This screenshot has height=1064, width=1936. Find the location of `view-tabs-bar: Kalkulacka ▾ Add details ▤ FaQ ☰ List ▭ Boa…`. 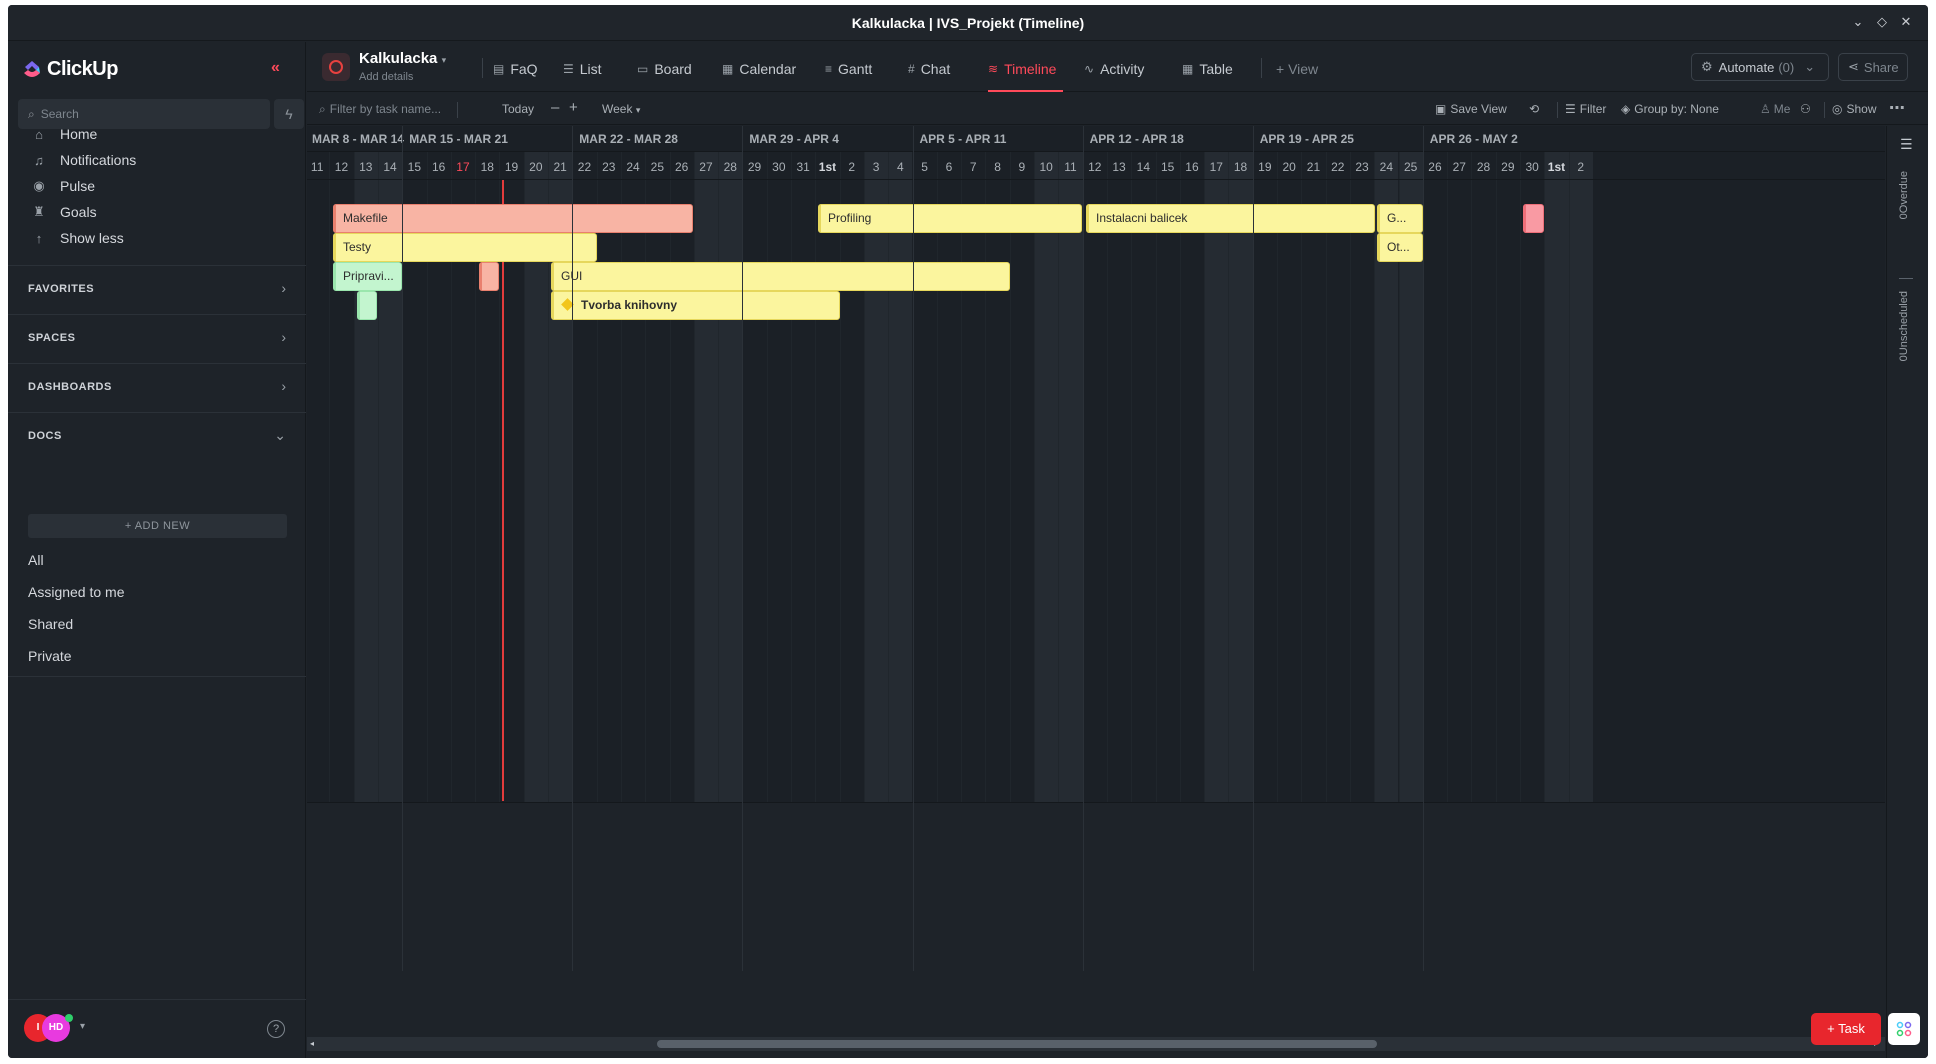

view-tabs-bar: Kalkulacka ▾ Add details ▤ FaQ ☰ List ▭ Boa… is located at coordinates (1117, 67).